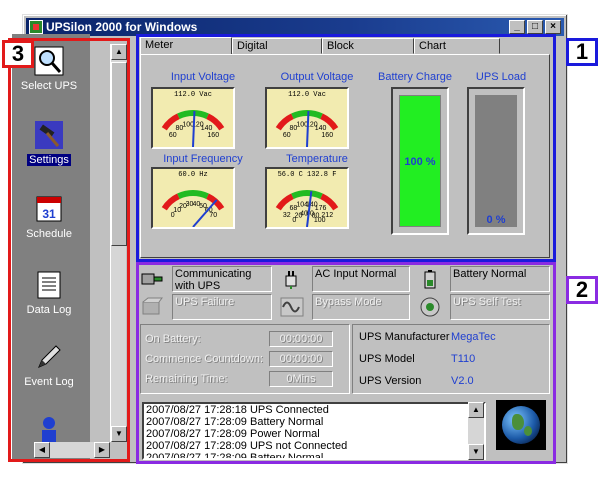 This screenshot has width=610, height=478. Describe the element at coordinates (582, 52) in the screenshot. I see `callout-number-1: 1` at that location.